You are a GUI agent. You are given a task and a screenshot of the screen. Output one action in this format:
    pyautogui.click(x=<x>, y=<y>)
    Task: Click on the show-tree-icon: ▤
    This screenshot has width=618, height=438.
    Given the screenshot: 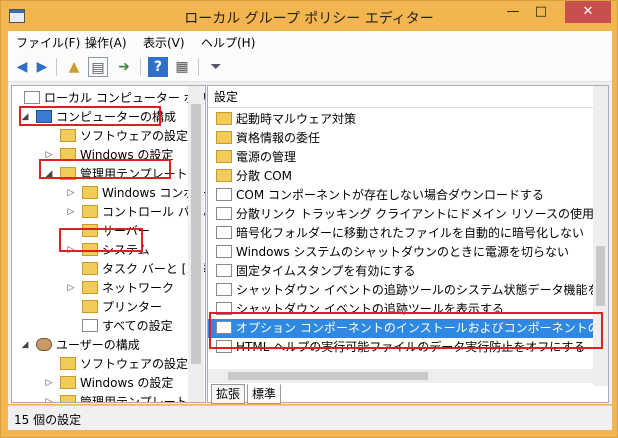 What is the action you would take?
    pyautogui.click(x=98, y=67)
    